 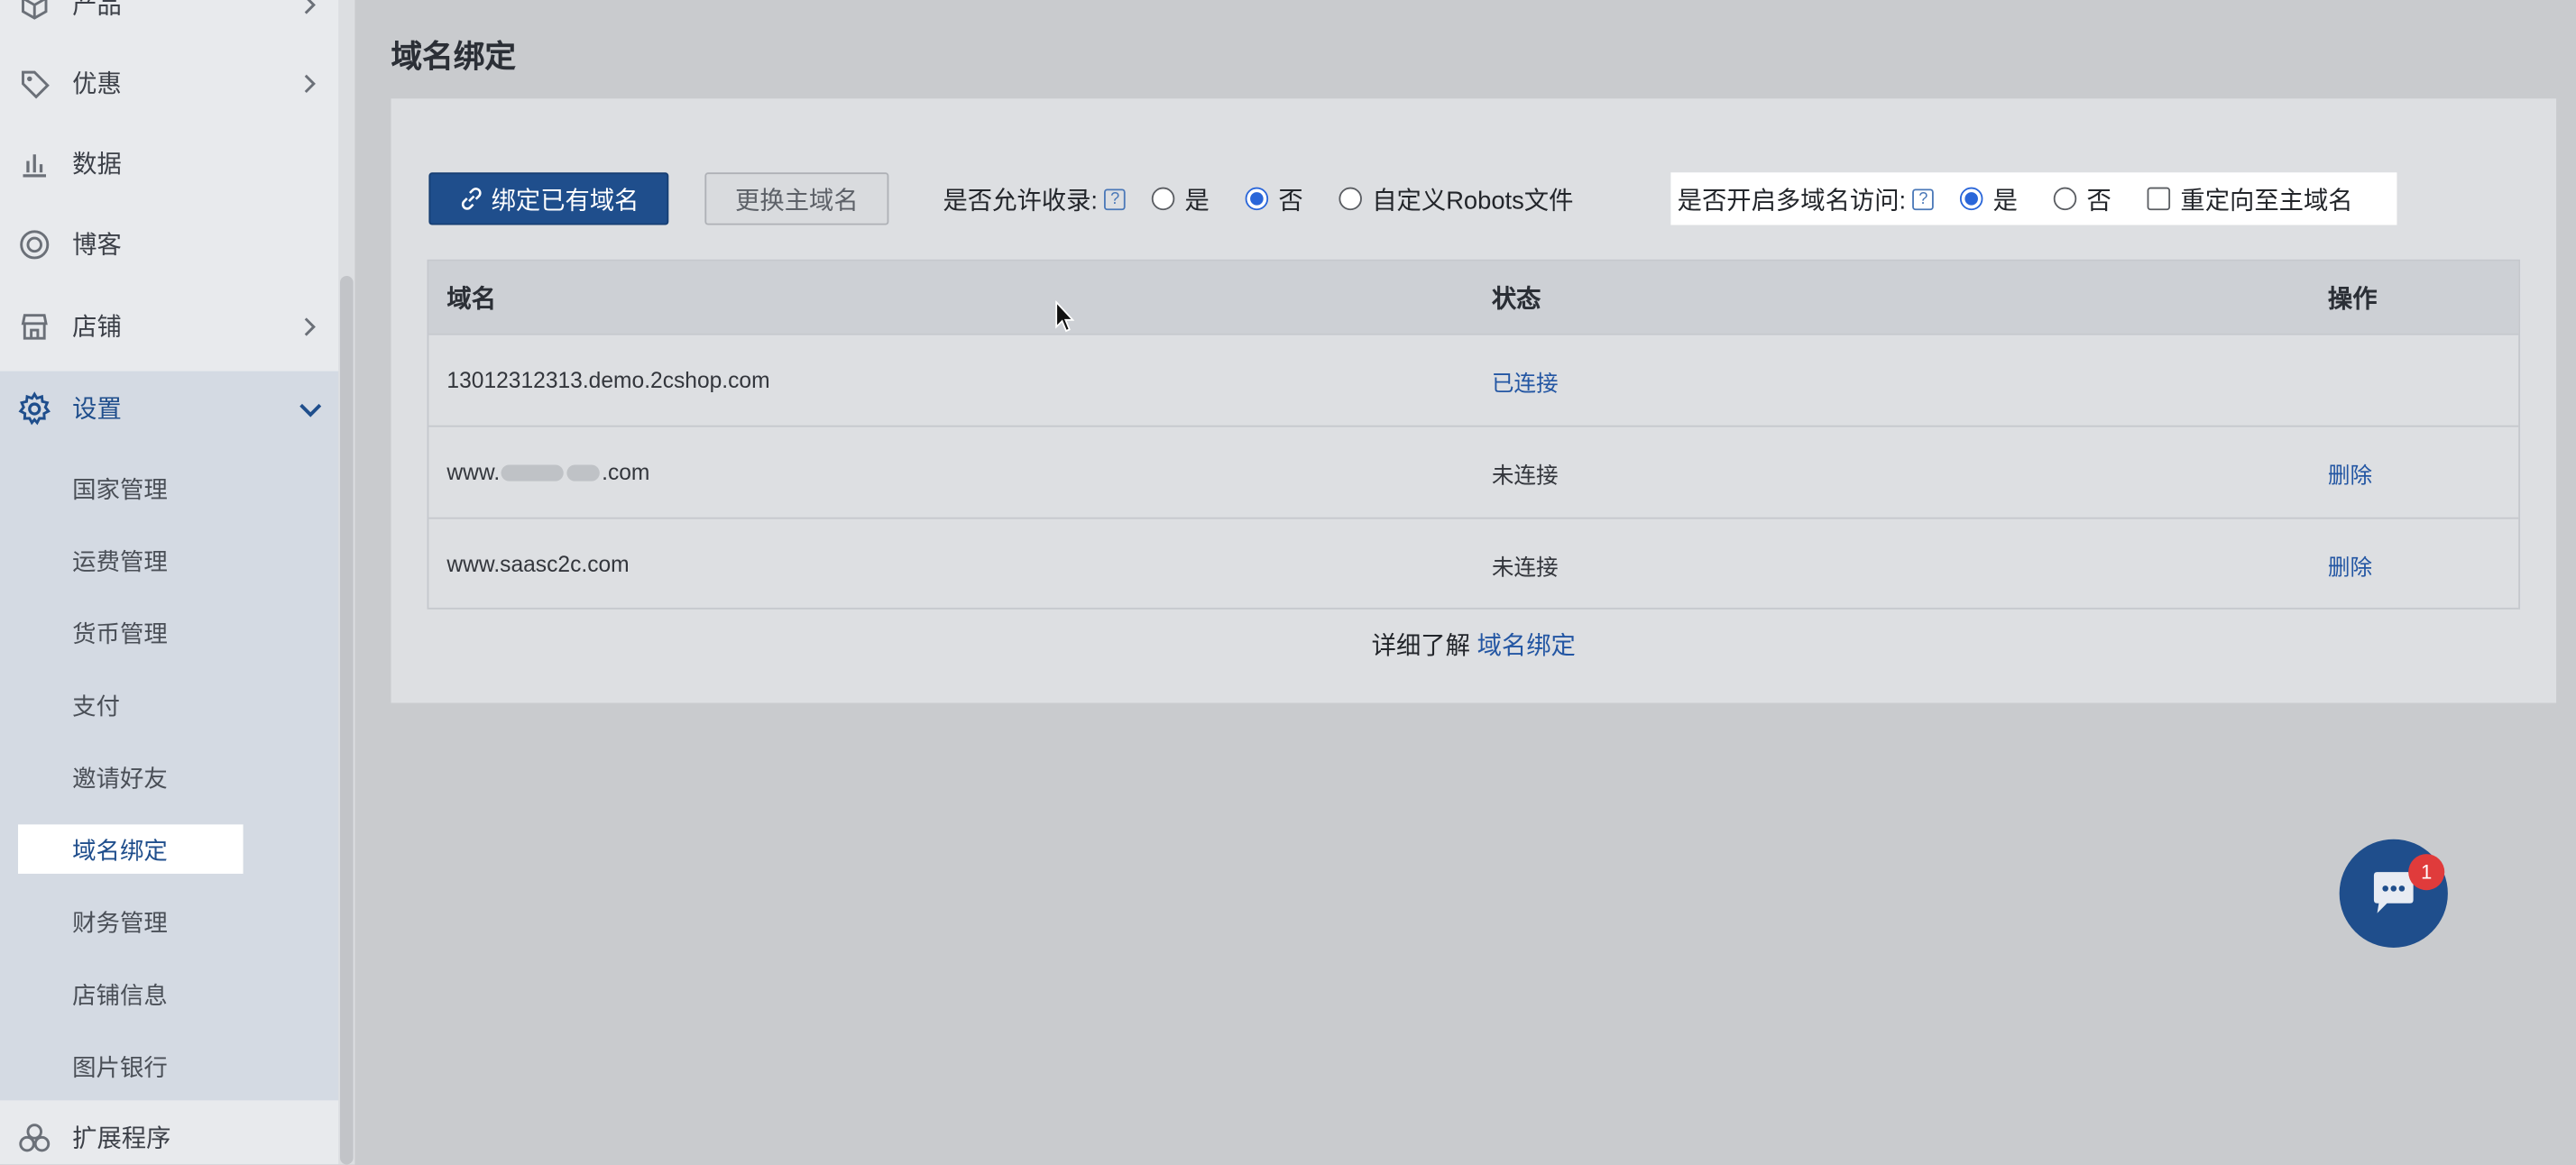 What do you see at coordinates (169, 244) in the screenshot?
I see `sidebar-item-blog: 博客` at bounding box center [169, 244].